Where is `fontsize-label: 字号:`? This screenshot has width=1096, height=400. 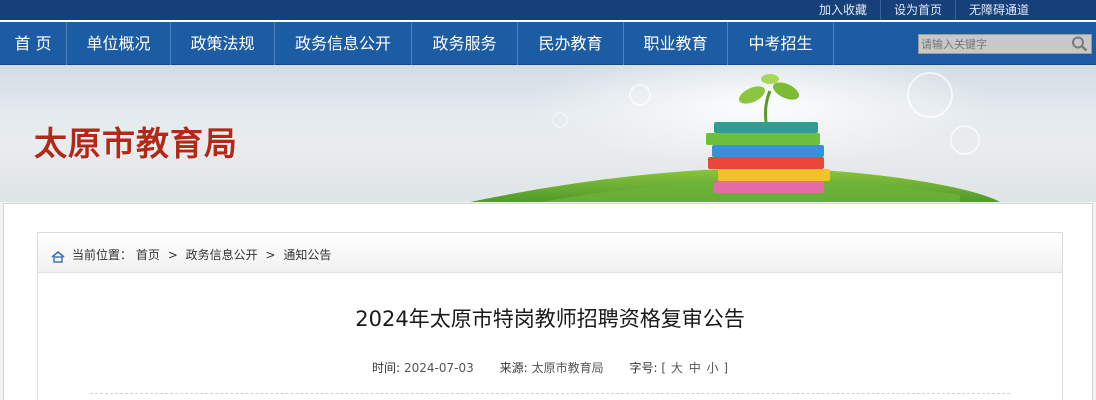 fontsize-label: 字号: is located at coordinates (643, 368).